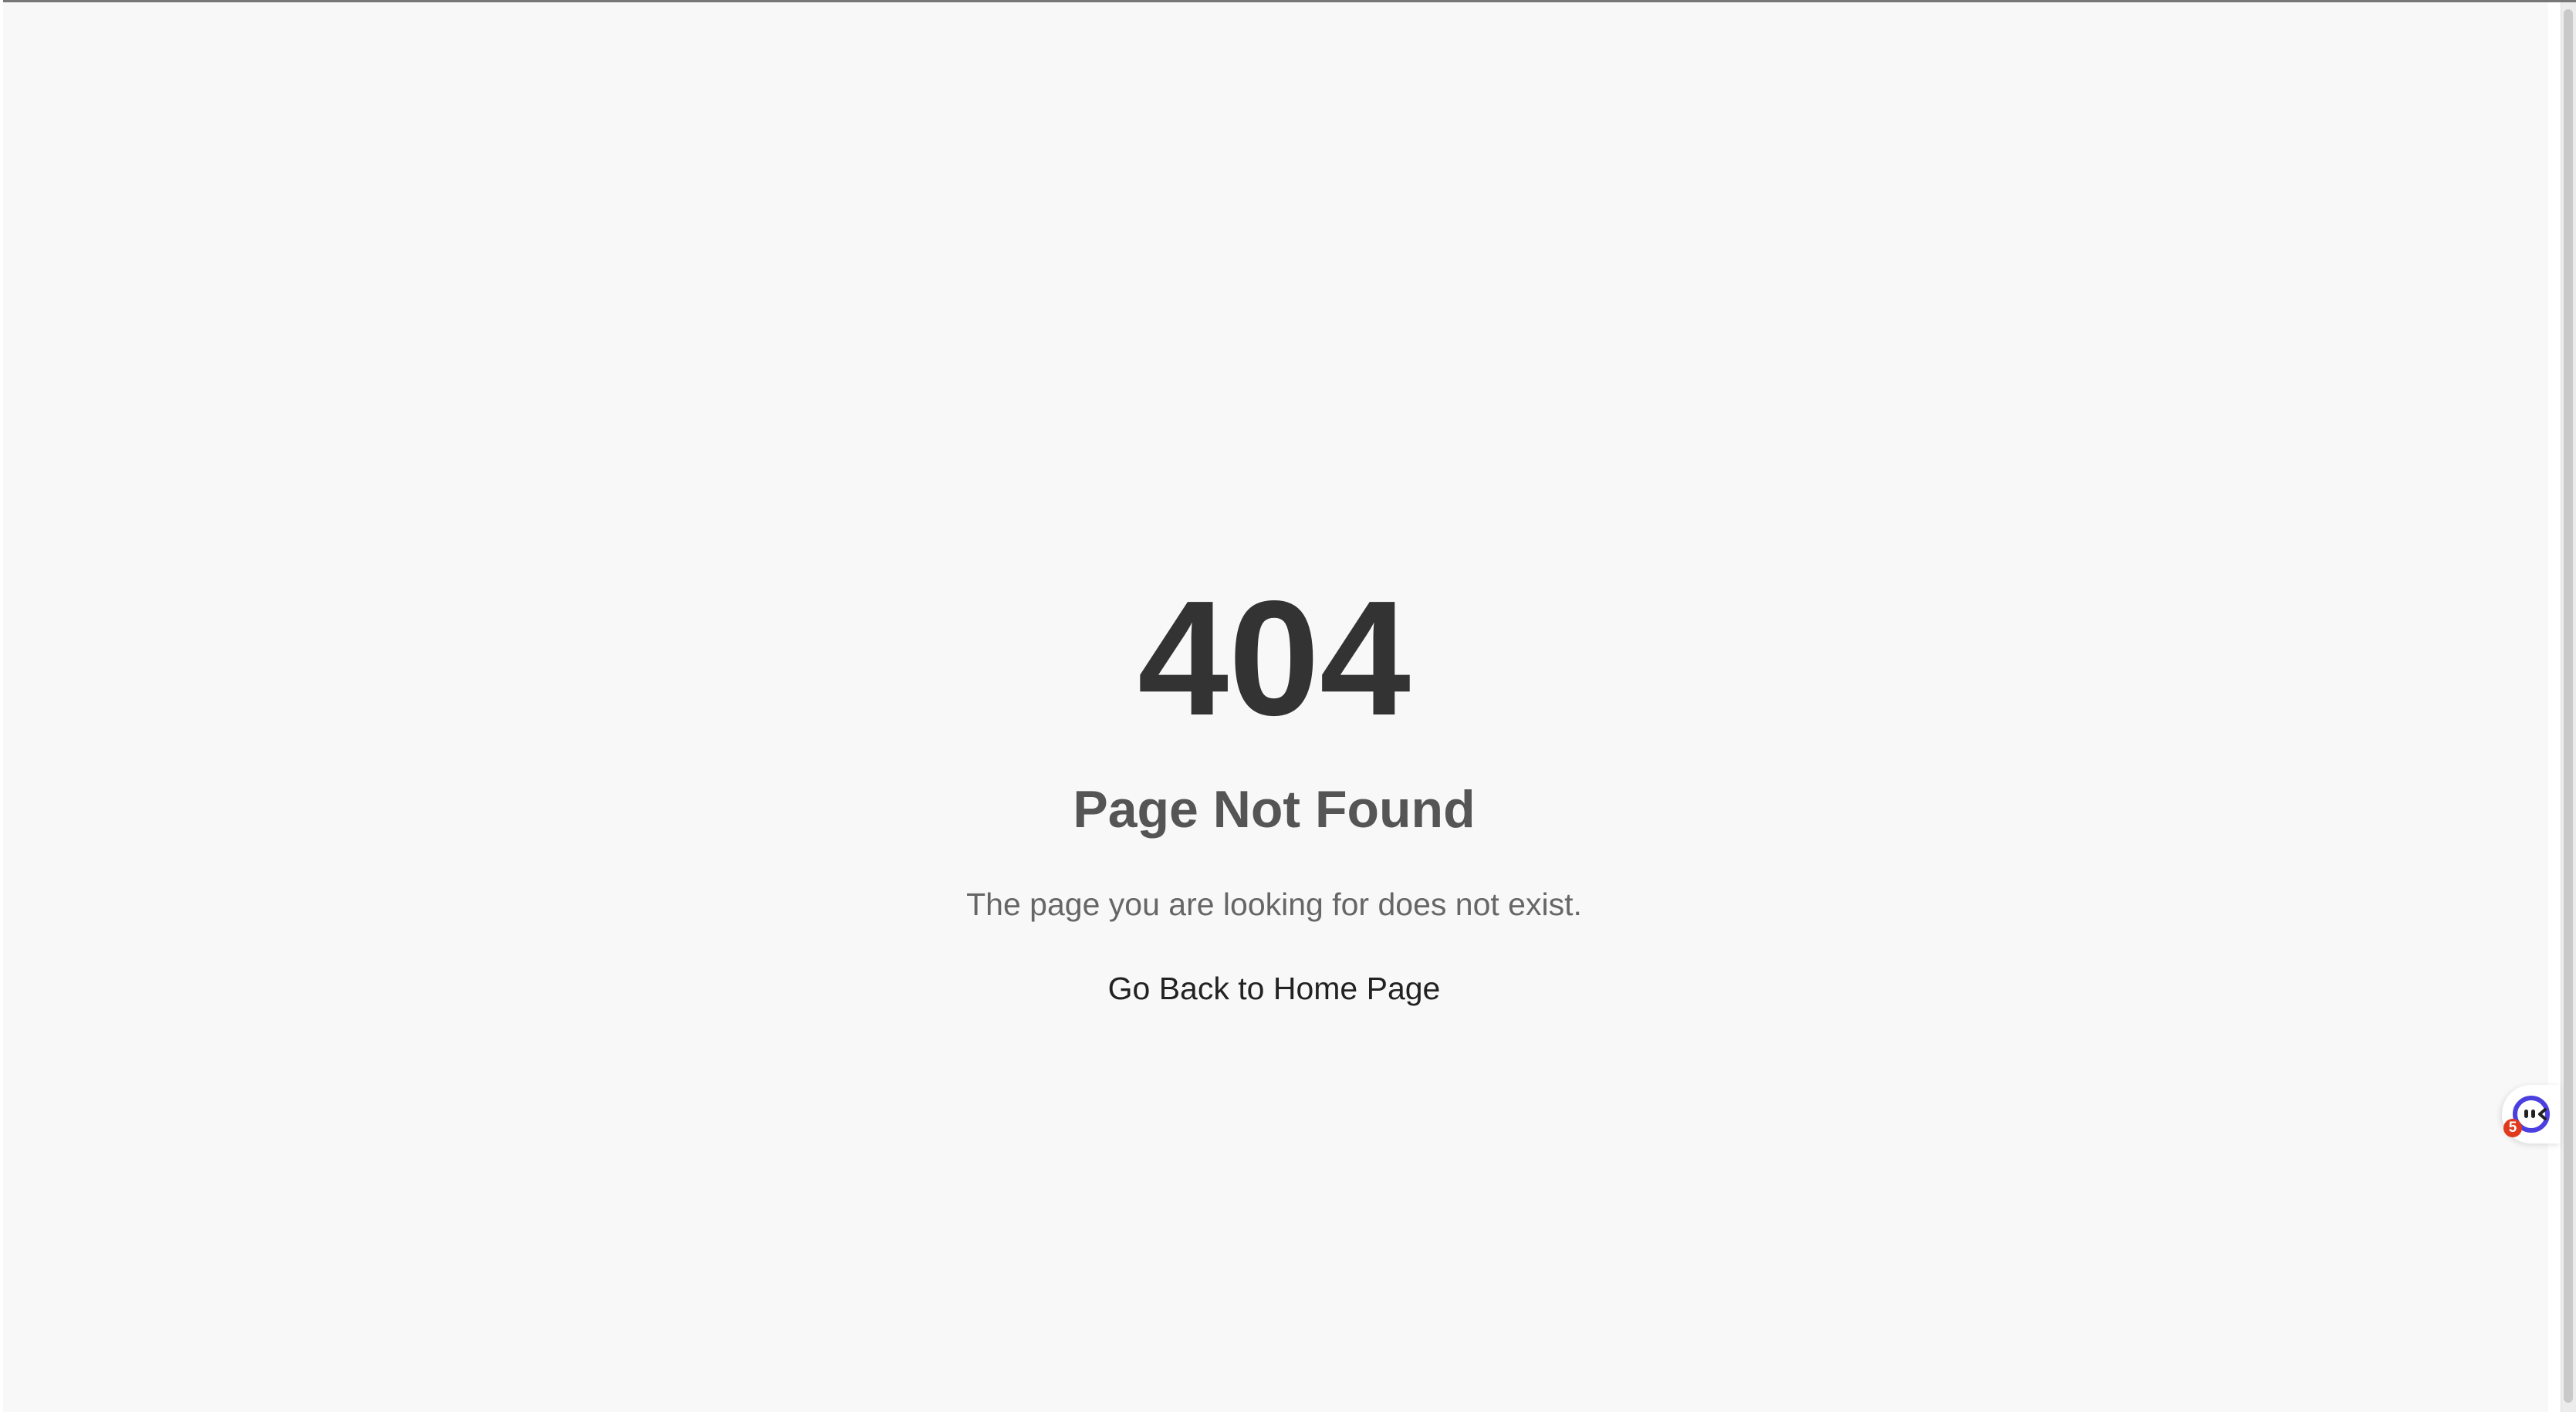 The width and height of the screenshot is (2576, 1412). I want to click on error-code: 404, so click(1274, 657).